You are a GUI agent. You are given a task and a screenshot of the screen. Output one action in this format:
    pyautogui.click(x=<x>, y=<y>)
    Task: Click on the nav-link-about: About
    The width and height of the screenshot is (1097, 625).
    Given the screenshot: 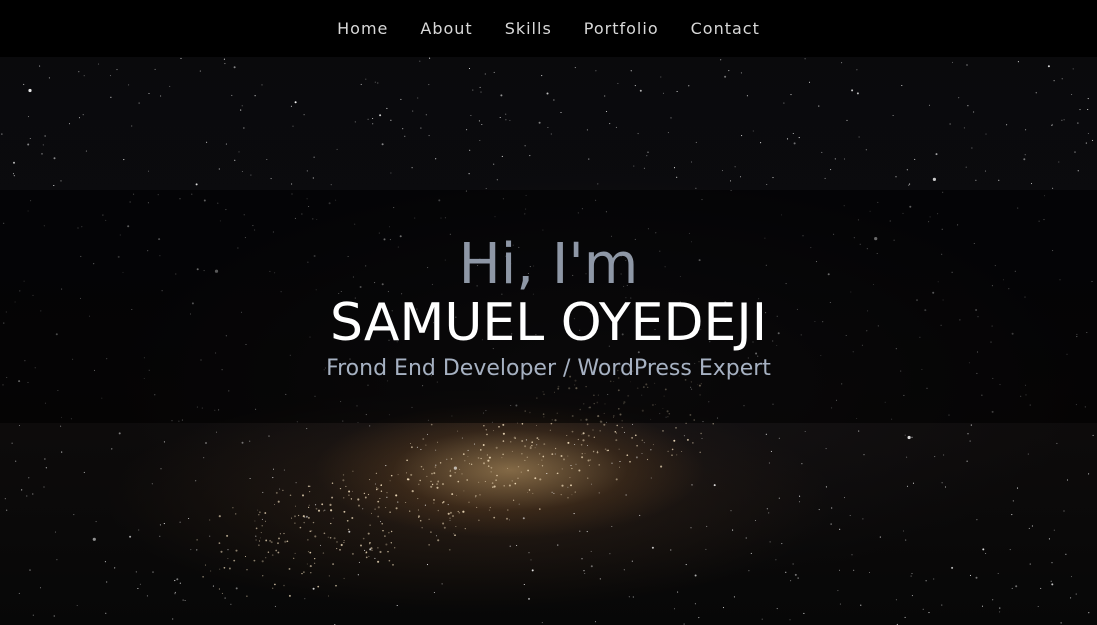 What is the action you would take?
    pyautogui.click(x=446, y=28)
    